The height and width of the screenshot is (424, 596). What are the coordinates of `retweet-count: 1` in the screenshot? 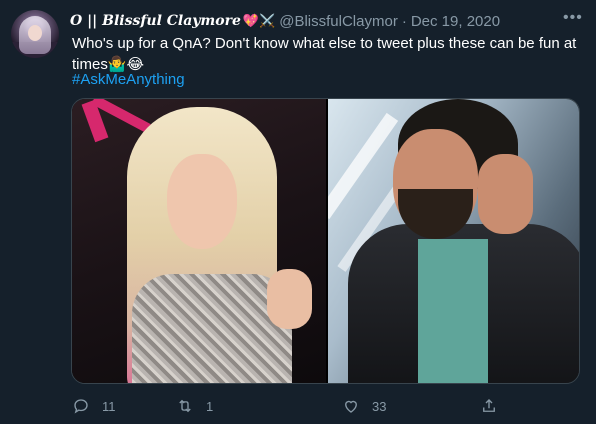 It's located at (210, 406).